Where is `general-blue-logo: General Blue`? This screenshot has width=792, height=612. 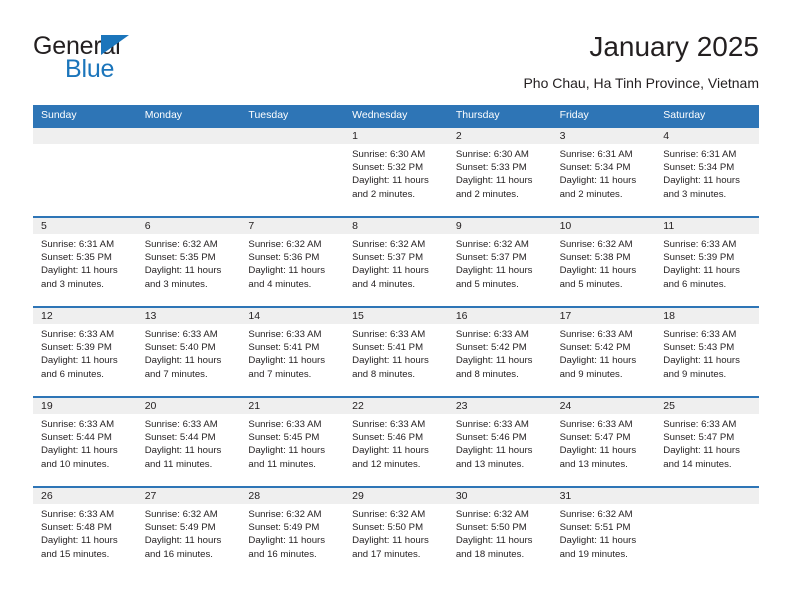
general-blue-logo: General Blue is located at coordinates (123, 61).